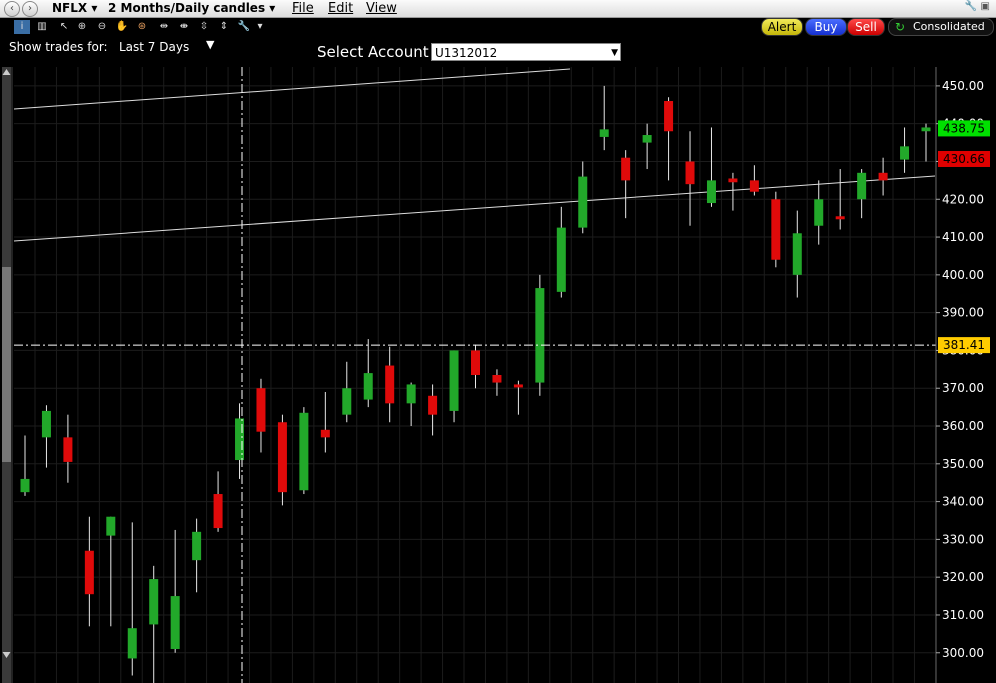 This screenshot has width=996, height=683. Describe the element at coordinates (963, 237) in the screenshot. I see `axis-tick-label: 410.00` at that location.